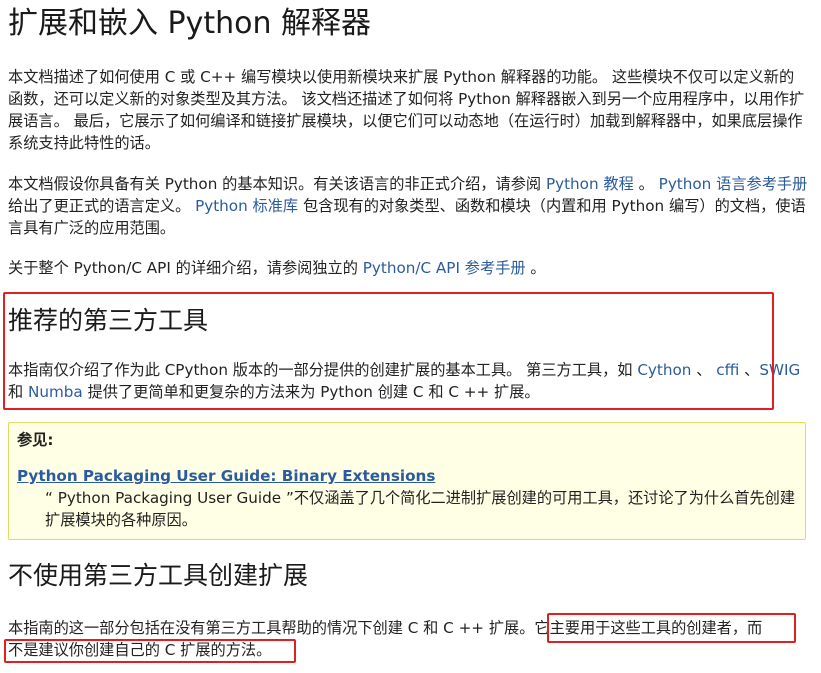  Describe the element at coordinates (646, 184) in the screenshot. I see `intro-p2-text-mid1: 。` at that location.